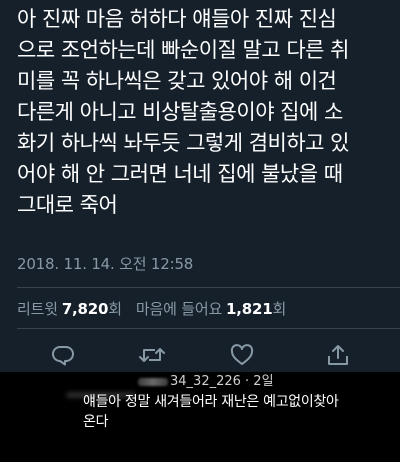 This screenshot has height=462, width=400. What do you see at coordinates (249, 309) in the screenshot?
I see `likes-count: 1,821` at bounding box center [249, 309].